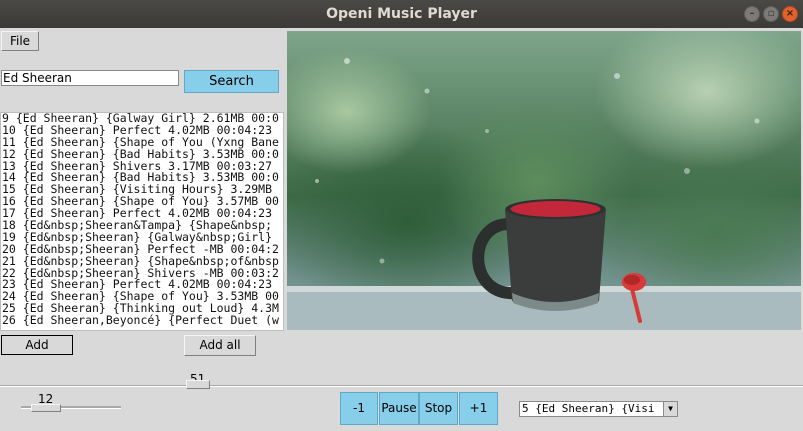 The width and height of the screenshot is (803, 431). I want to click on window-controls: – ▫ ×, so click(771, 14).